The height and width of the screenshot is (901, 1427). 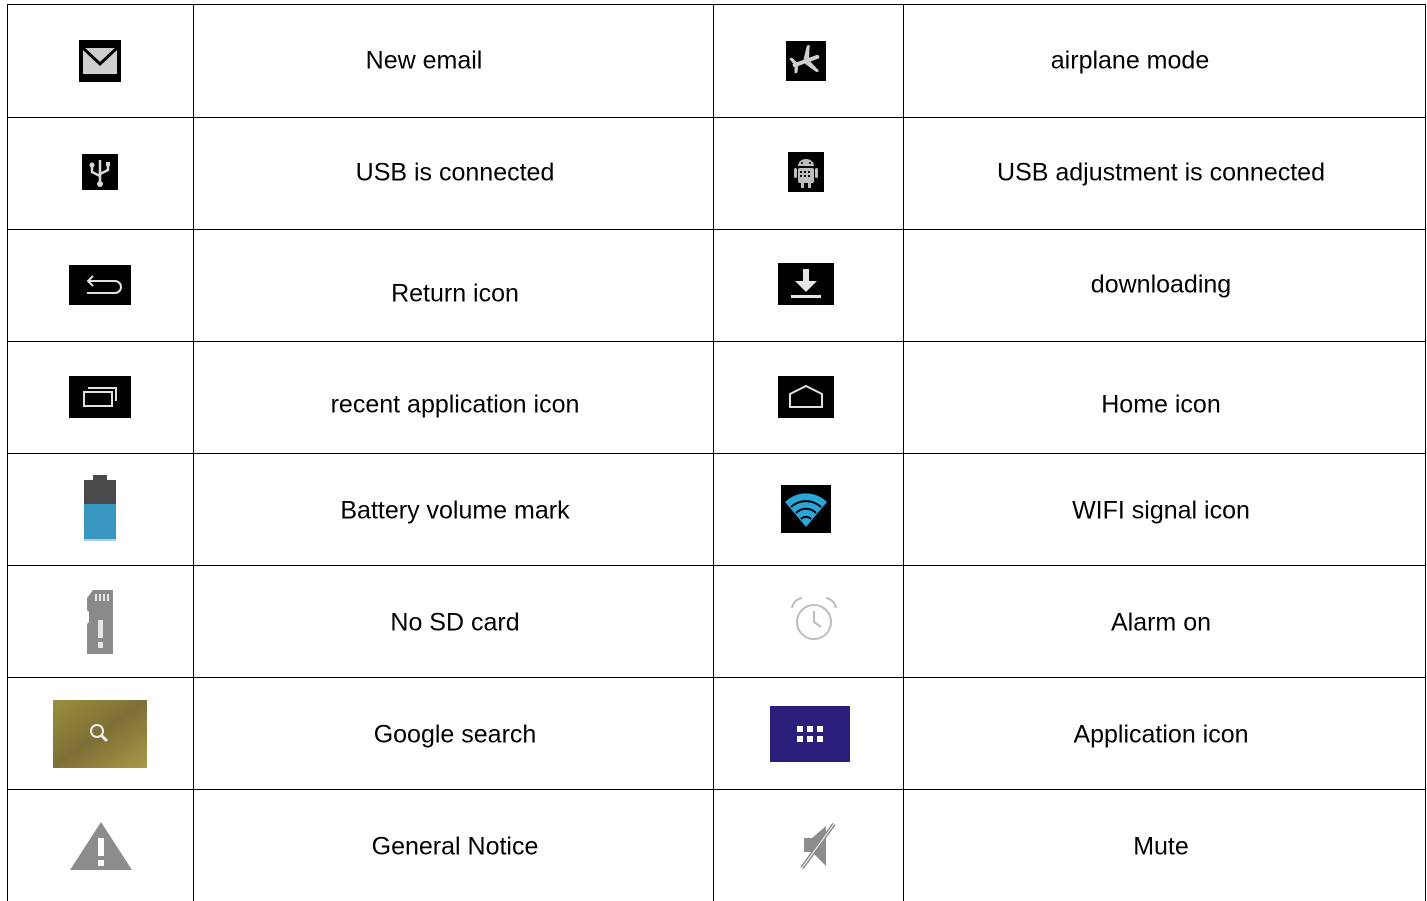 I want to click on table-cell-label: General Notice, so click(x=455, y=846).